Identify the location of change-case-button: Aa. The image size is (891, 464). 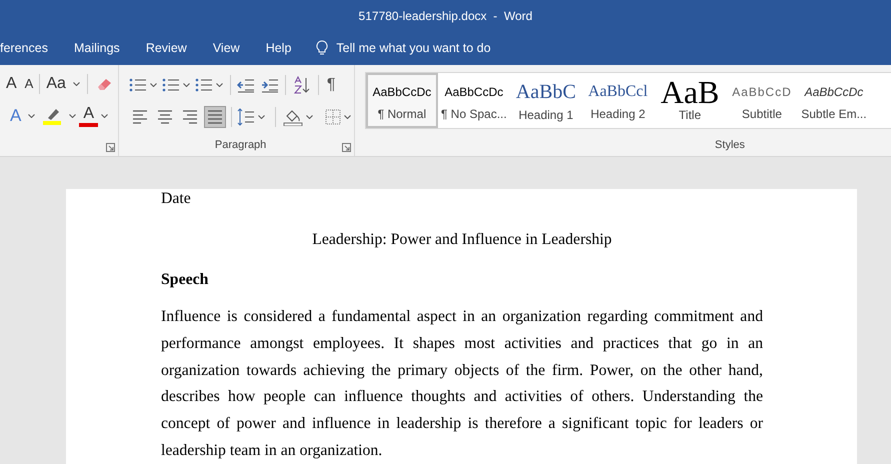
(56, 84).